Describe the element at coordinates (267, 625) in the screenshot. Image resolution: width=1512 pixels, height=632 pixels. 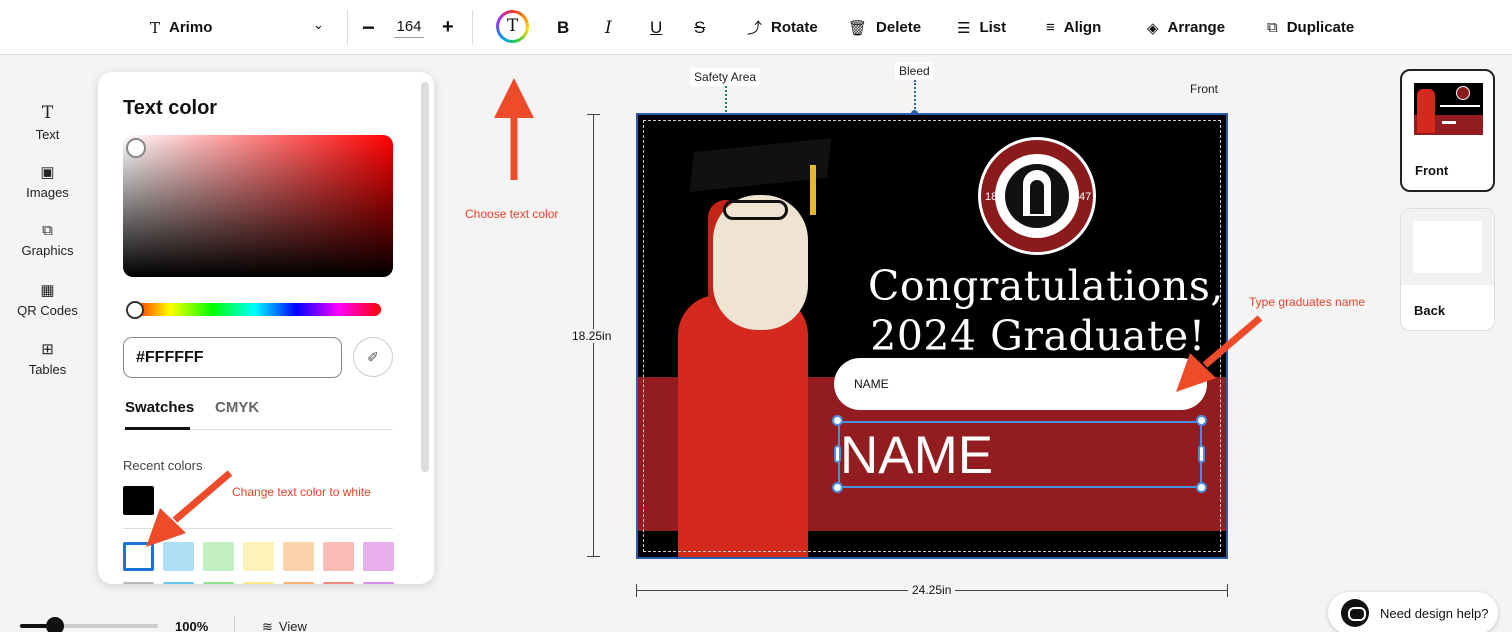
I see `sliders-icon: ≋` at that location.